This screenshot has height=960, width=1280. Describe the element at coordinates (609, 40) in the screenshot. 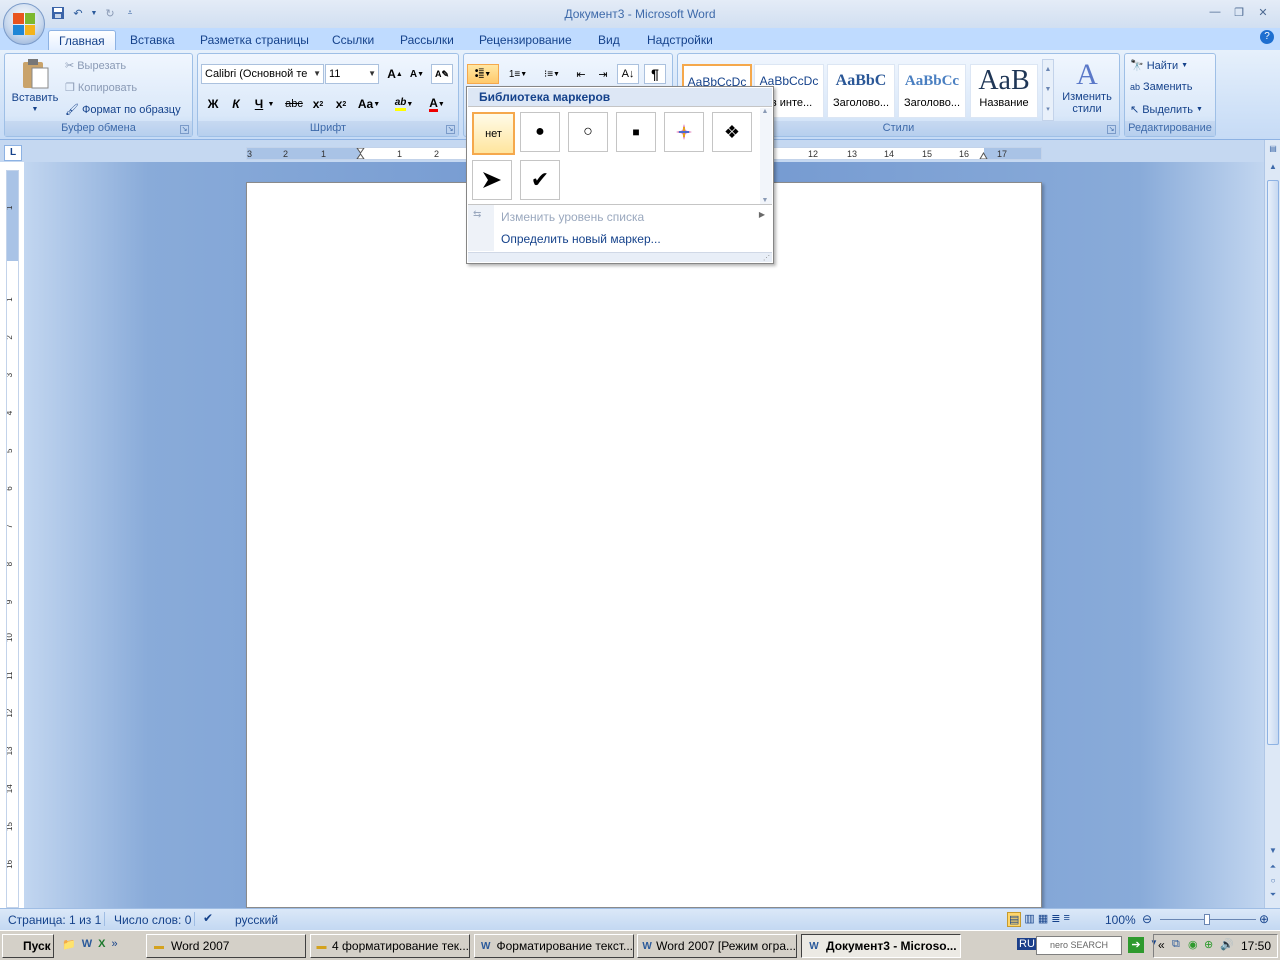

I see `tab-view: Вид` at that location.